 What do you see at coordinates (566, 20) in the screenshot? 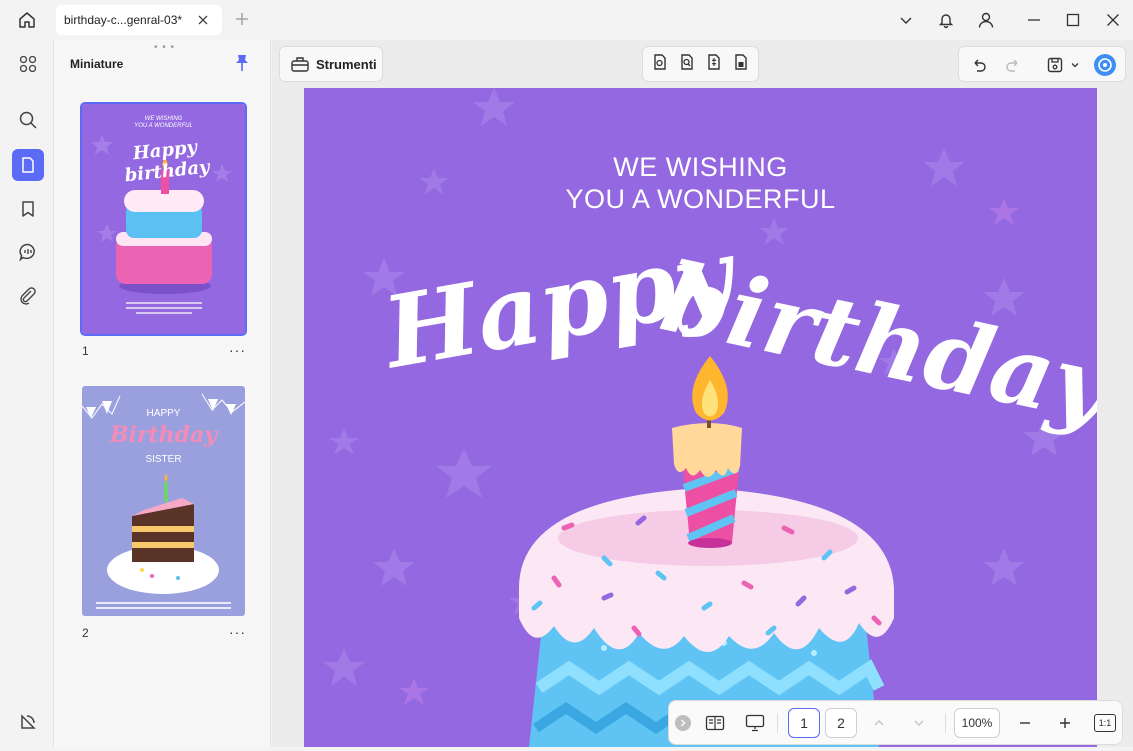
I see `title-bar: birthday-c...genral-03*` at bounding box center [566, 20].